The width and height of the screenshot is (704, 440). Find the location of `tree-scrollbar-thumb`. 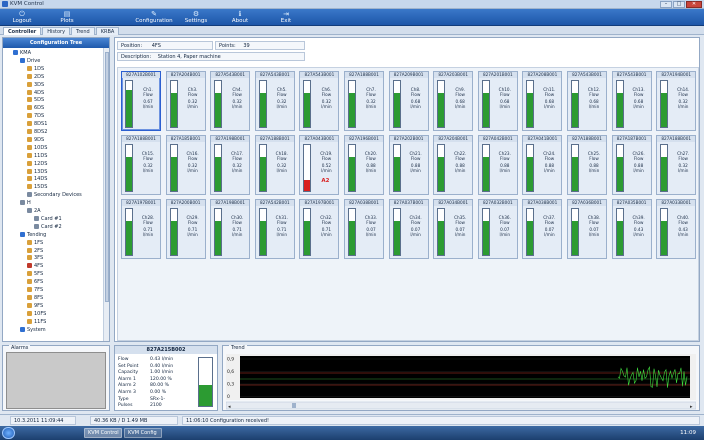

tree-scrollbar-thumb is located at coordinates (107, 177).